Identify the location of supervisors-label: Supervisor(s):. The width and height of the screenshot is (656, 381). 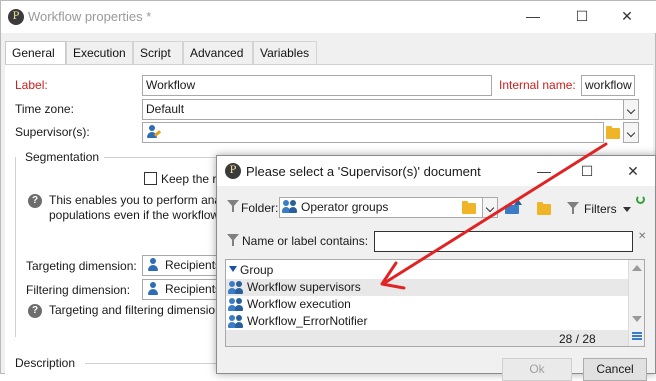
(52, 132).